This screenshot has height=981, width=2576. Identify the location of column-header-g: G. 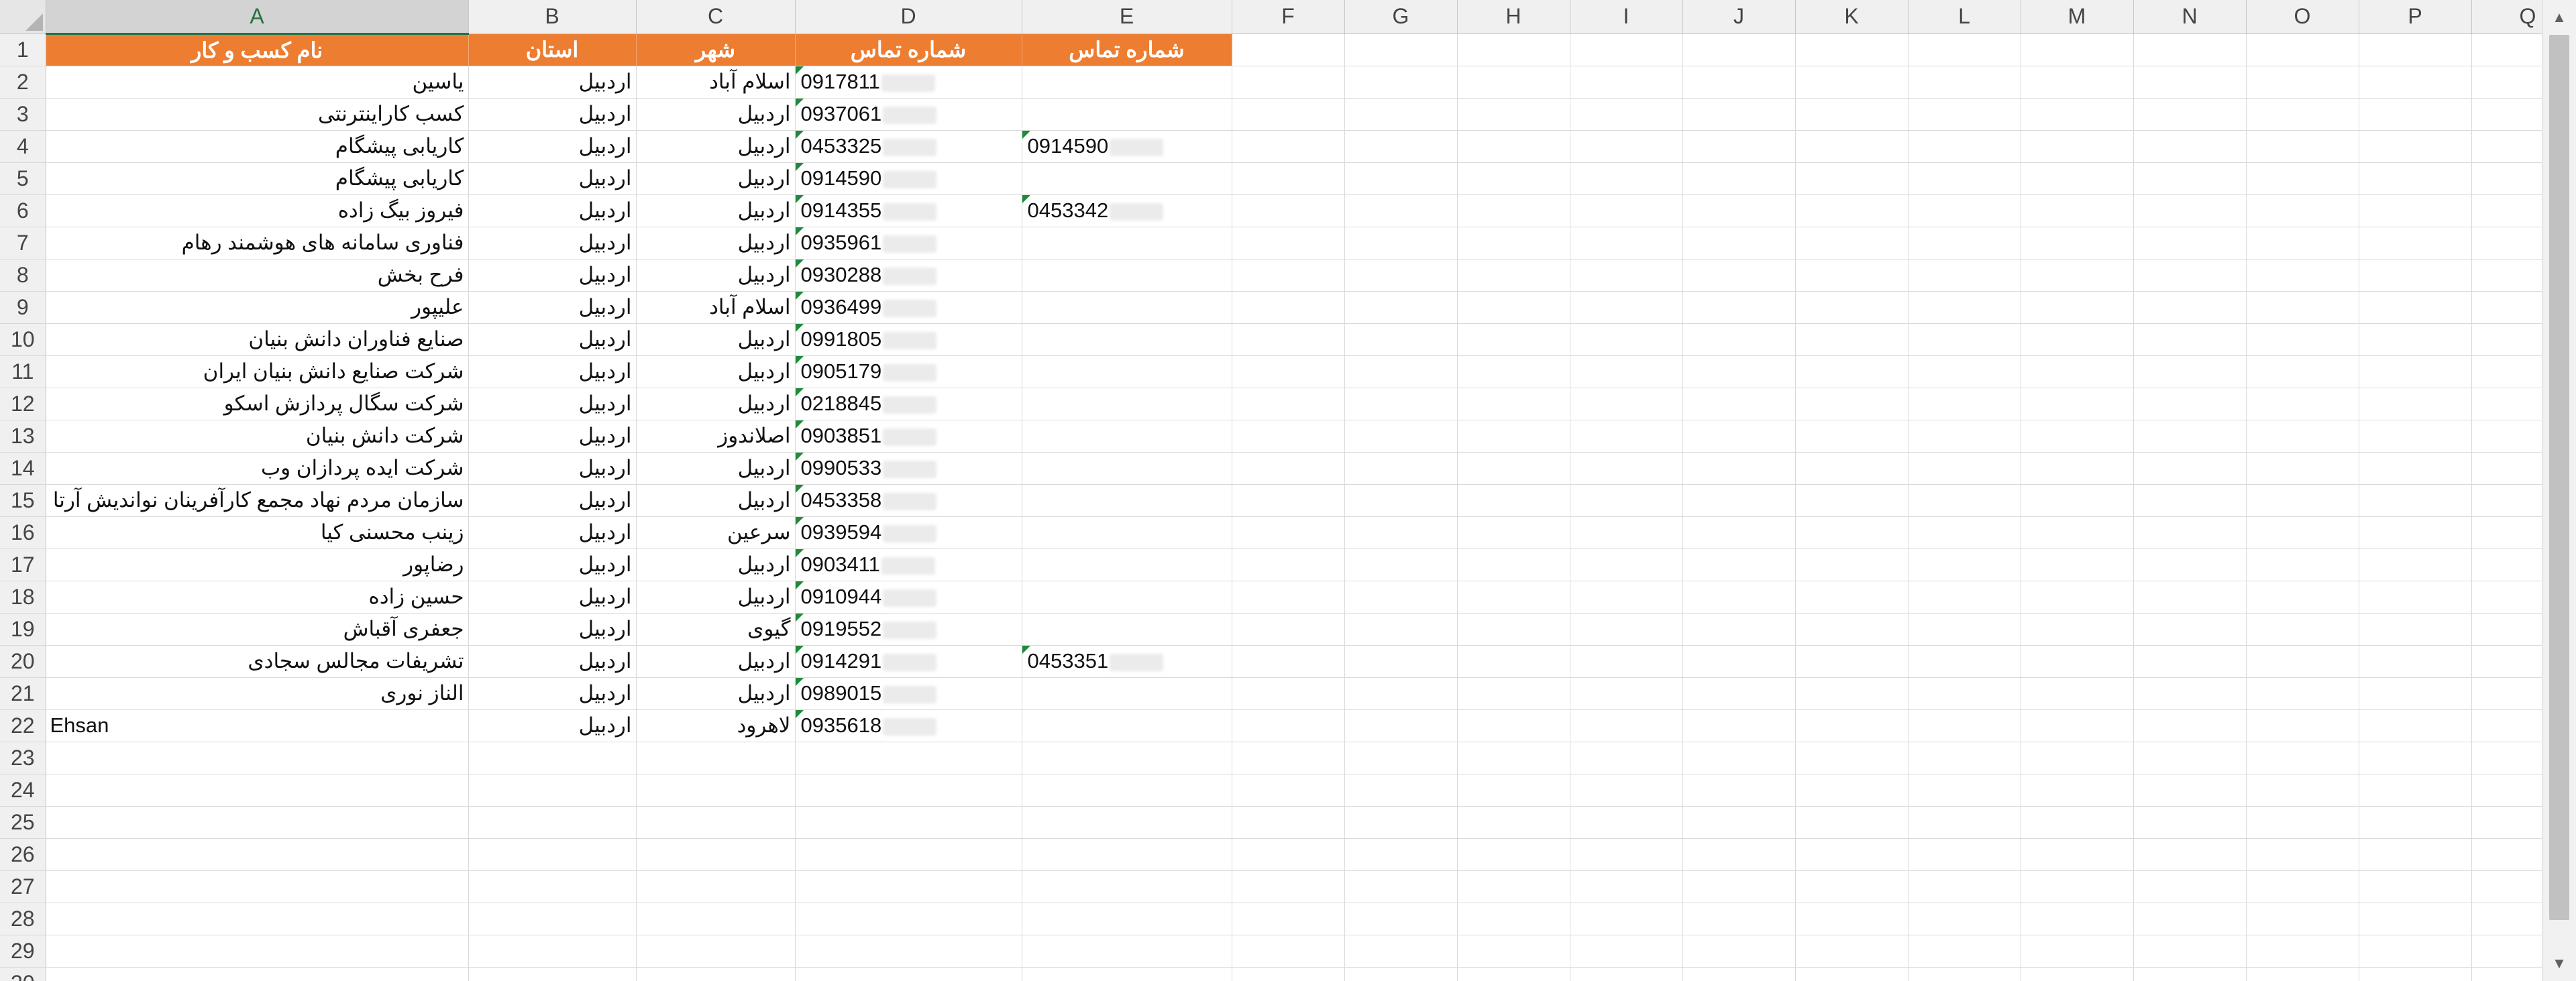
(1401, 17).